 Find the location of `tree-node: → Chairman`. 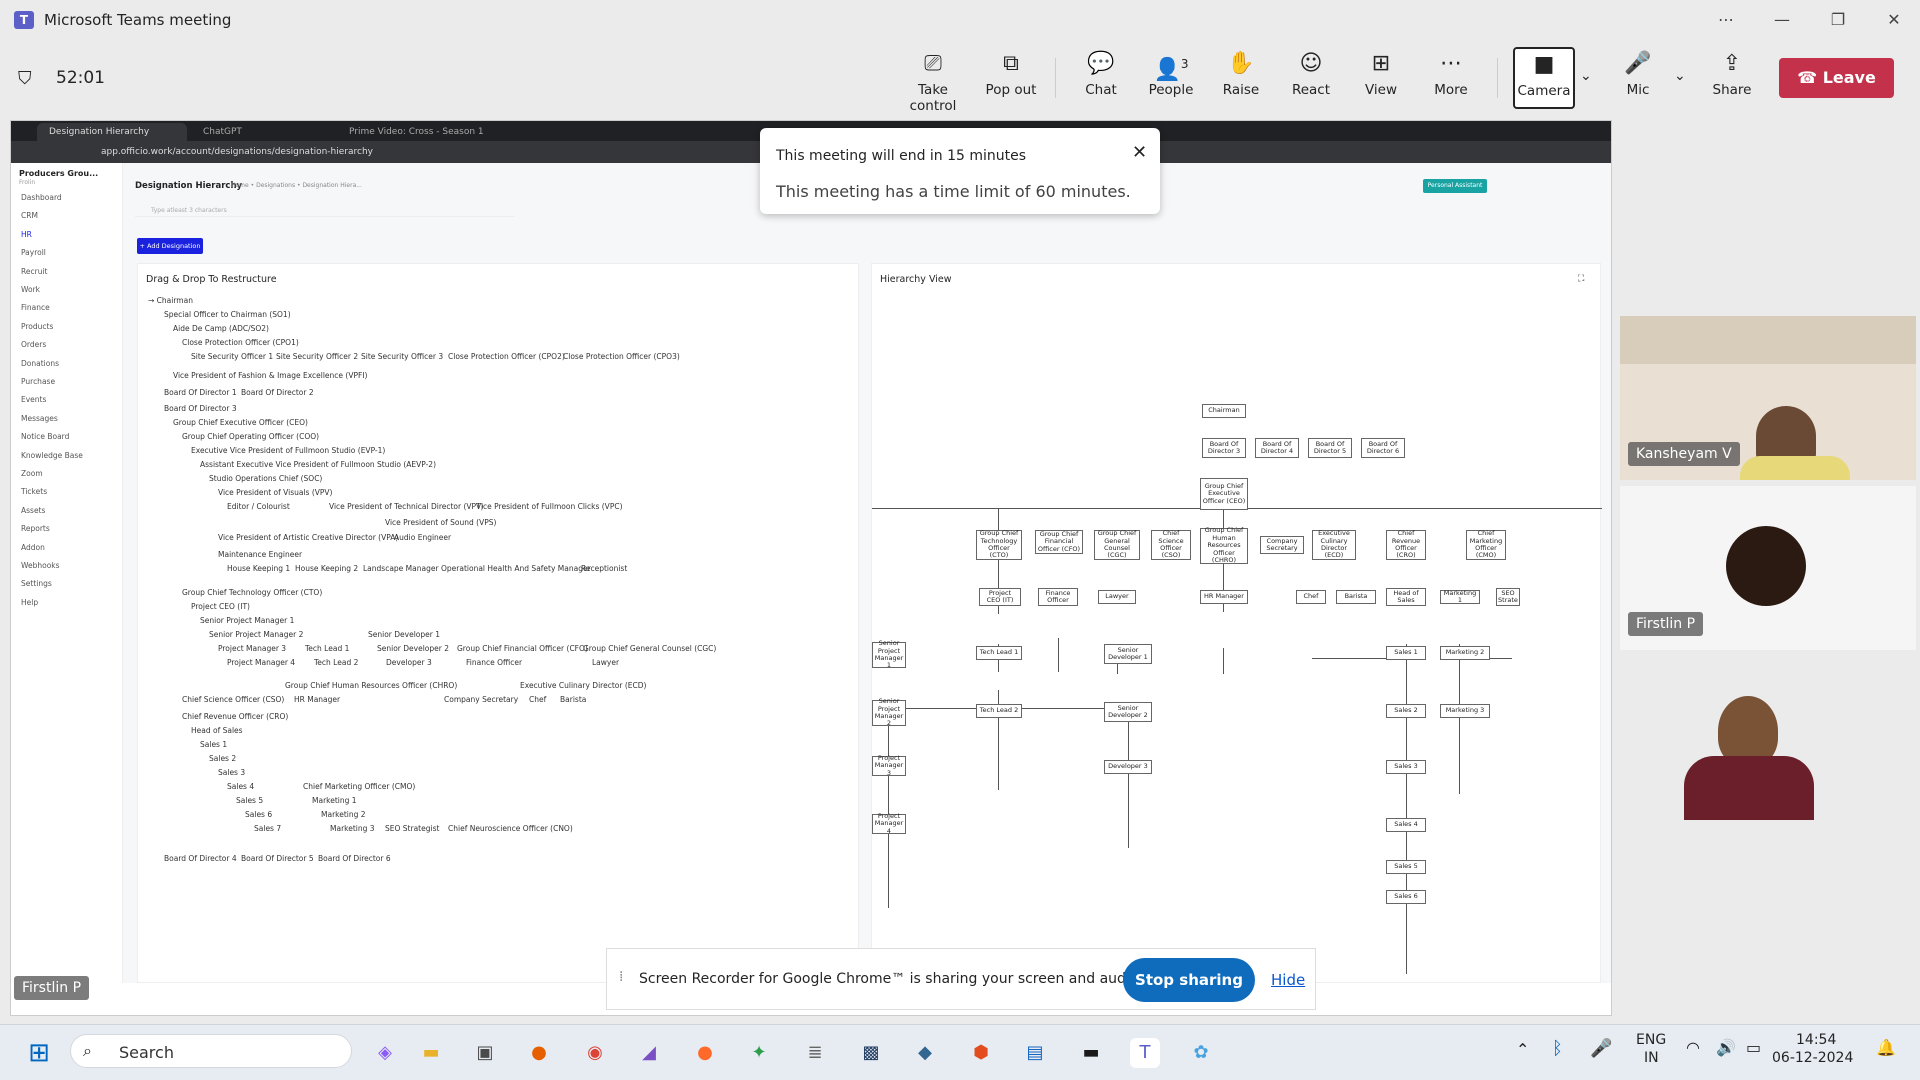

tree-node: → Chairman is located at coordinates (170, 300).